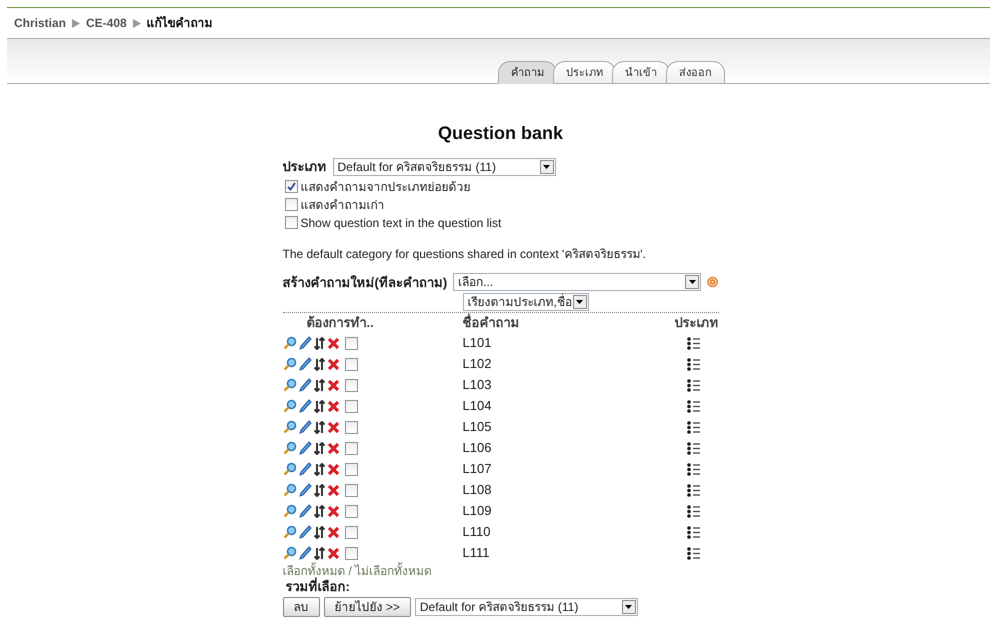 This screenshot has width=997, height=641. What do you see at coordinates (444, 167) in the screenshot?
I see `category-select: Default for คริสตจริยธรรม (11)` at bounding box center [444, 167].